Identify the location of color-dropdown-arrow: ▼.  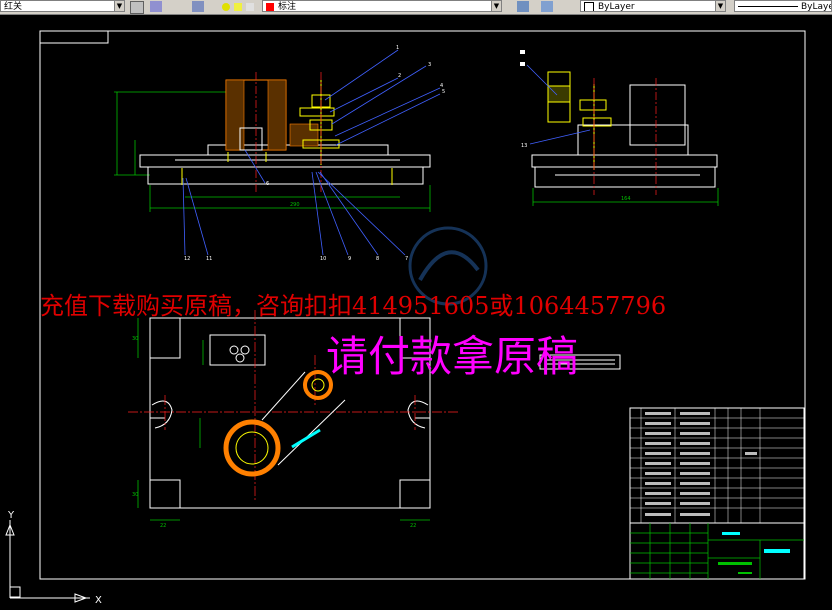
(119, 6).